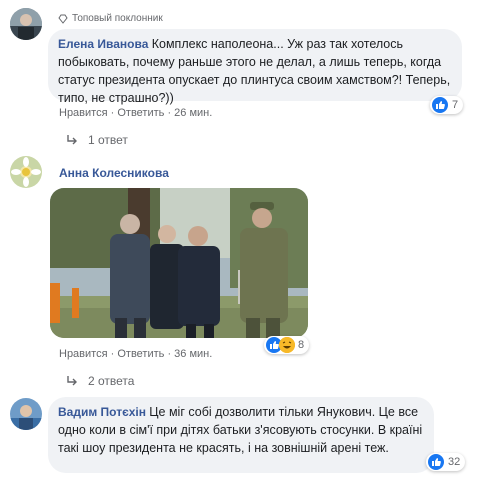  Describe the element at coordinates (301, 345) in the screenshot. I see `reaction-count: 8` at that location.